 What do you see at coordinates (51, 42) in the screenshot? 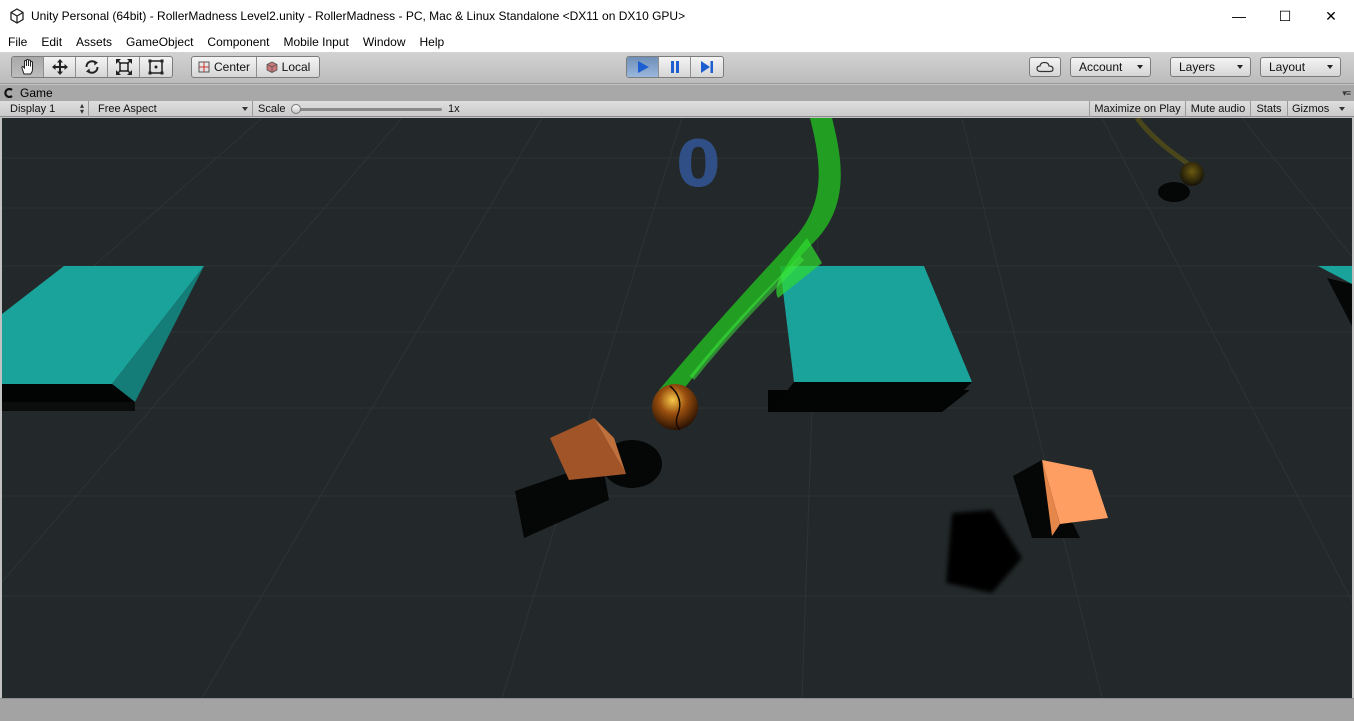
I see `menu-edit: Edit` at bounding box center [51, 42].